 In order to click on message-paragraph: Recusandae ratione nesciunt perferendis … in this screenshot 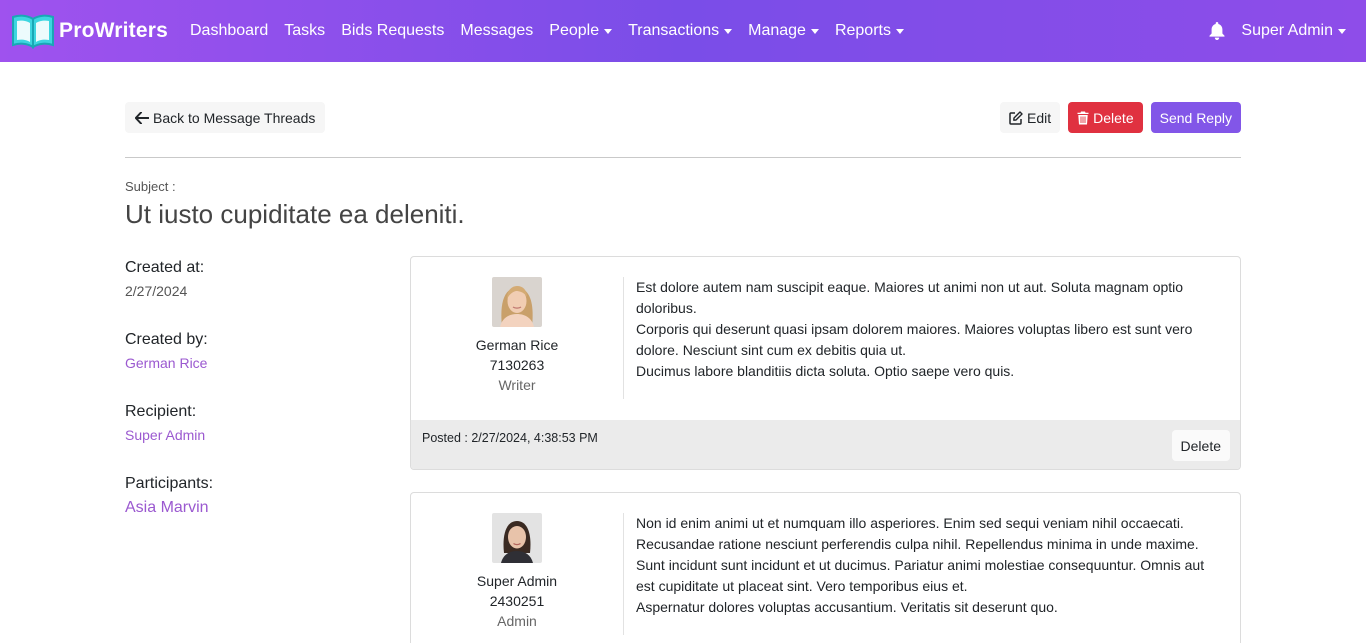, I will do `click(917, 544)`.